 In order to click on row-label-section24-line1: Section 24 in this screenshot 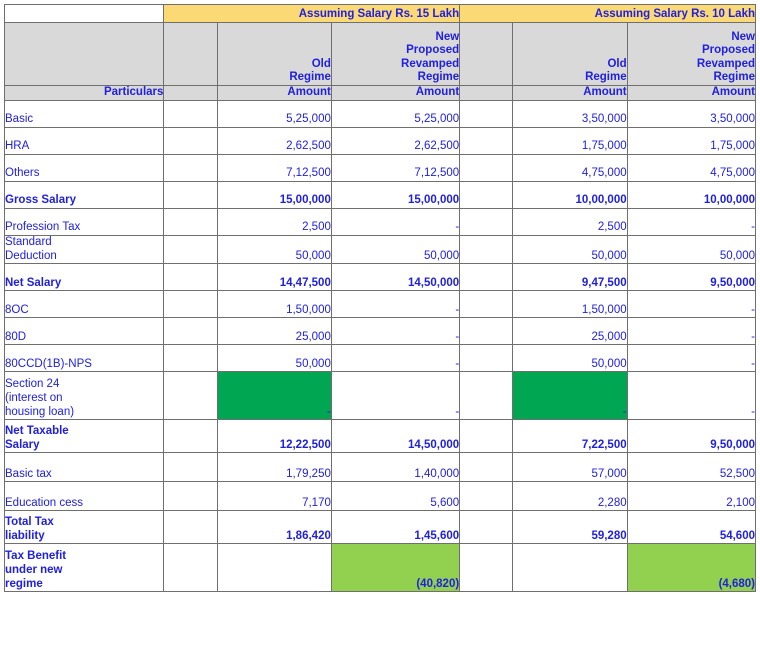, I will do `click(32, 384)`.